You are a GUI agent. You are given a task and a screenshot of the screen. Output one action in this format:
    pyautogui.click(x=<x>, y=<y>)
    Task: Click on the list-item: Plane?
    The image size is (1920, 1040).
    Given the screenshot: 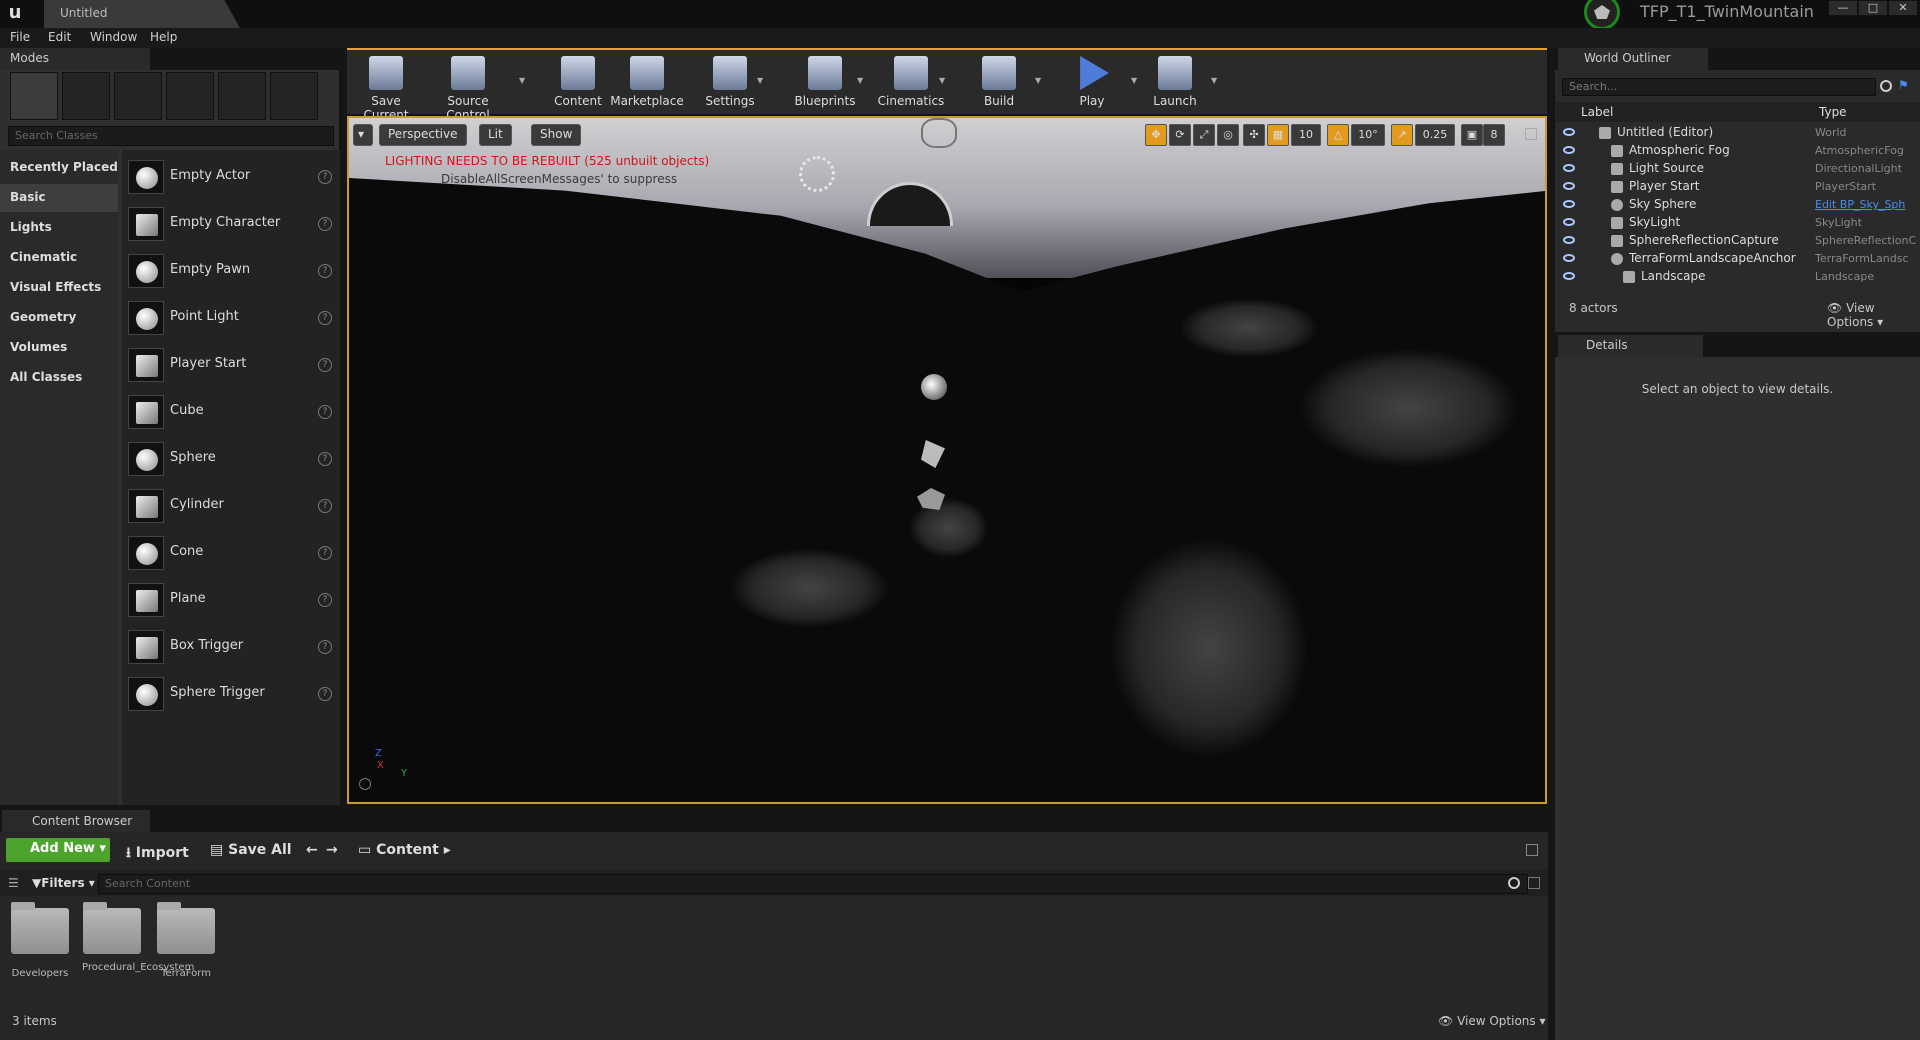 What is the action you would take?
    pyautogui.click(x=231, y=599)
    